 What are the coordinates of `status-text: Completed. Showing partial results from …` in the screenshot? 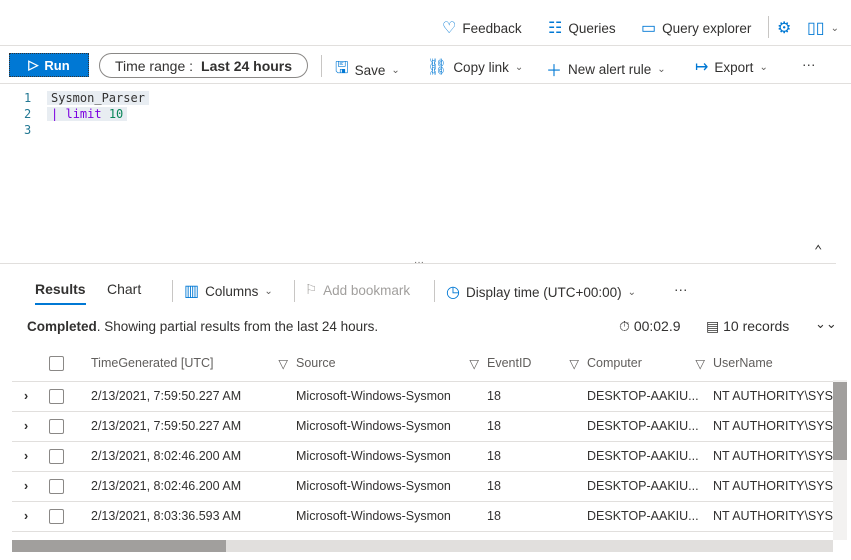 It's located at (202, 326).